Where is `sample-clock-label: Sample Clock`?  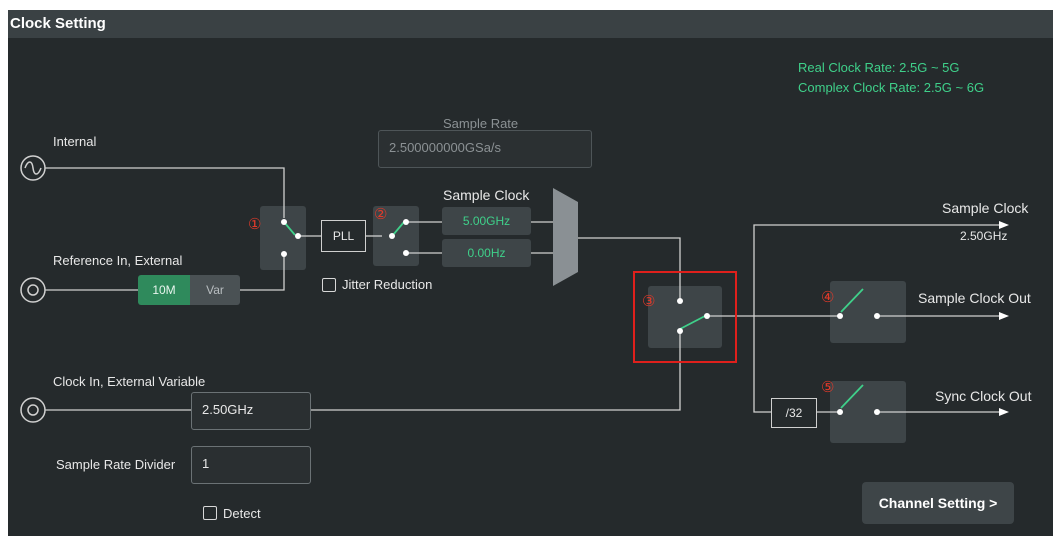
sample-clock-label: Sample Clock is located at coordinates (486, 195).